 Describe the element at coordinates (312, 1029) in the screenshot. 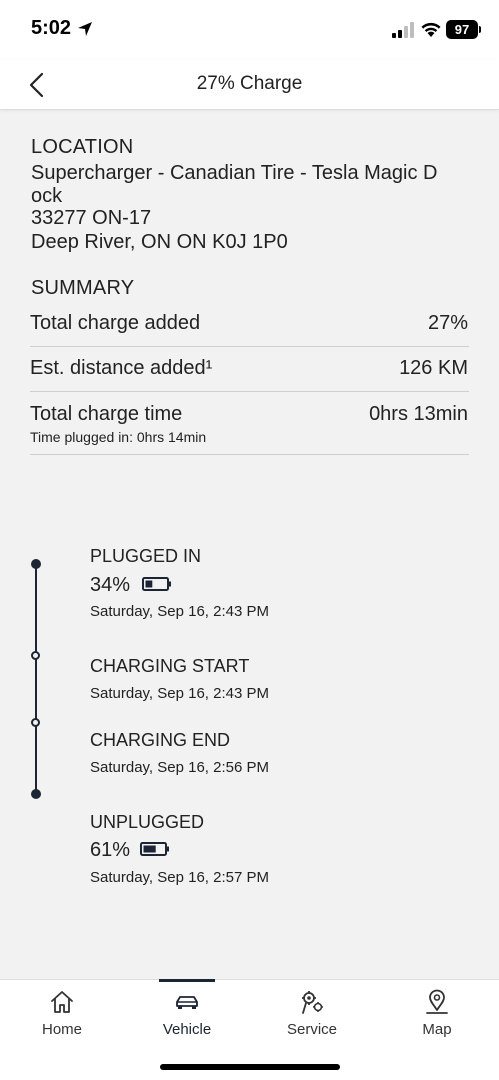

I see `tab-label: Service` at that location.